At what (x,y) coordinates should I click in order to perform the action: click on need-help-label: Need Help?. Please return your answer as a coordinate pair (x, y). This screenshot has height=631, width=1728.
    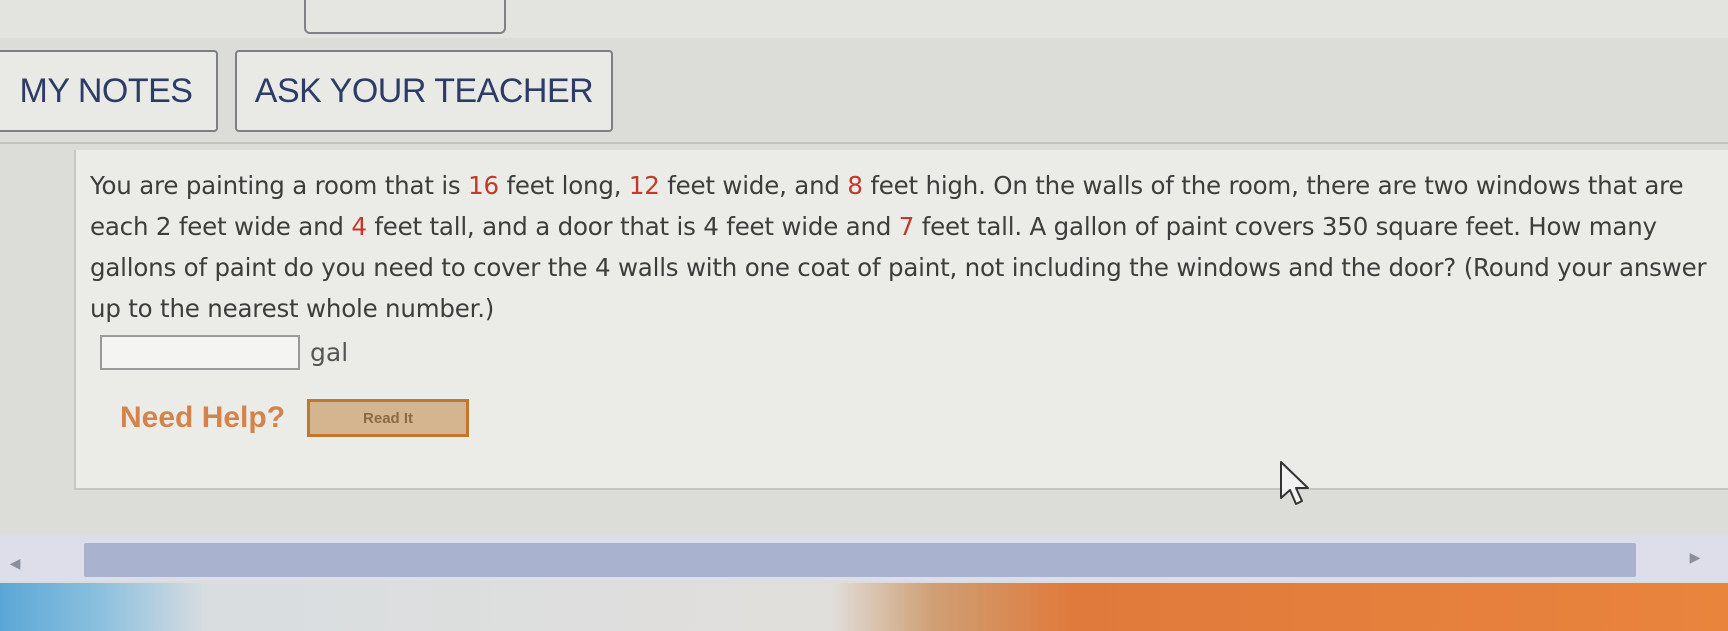
    Looking at the image, I should click on (203, 417).